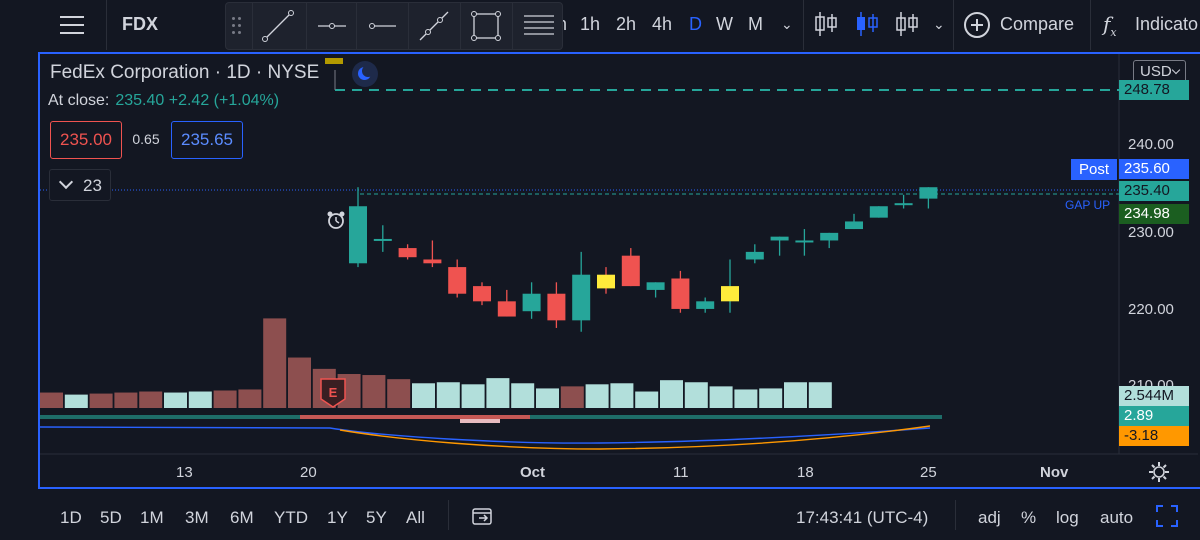 The height and width of the screenshot is (540, 1200). I want to click on fullscreen-icon, so click(1167, 516).